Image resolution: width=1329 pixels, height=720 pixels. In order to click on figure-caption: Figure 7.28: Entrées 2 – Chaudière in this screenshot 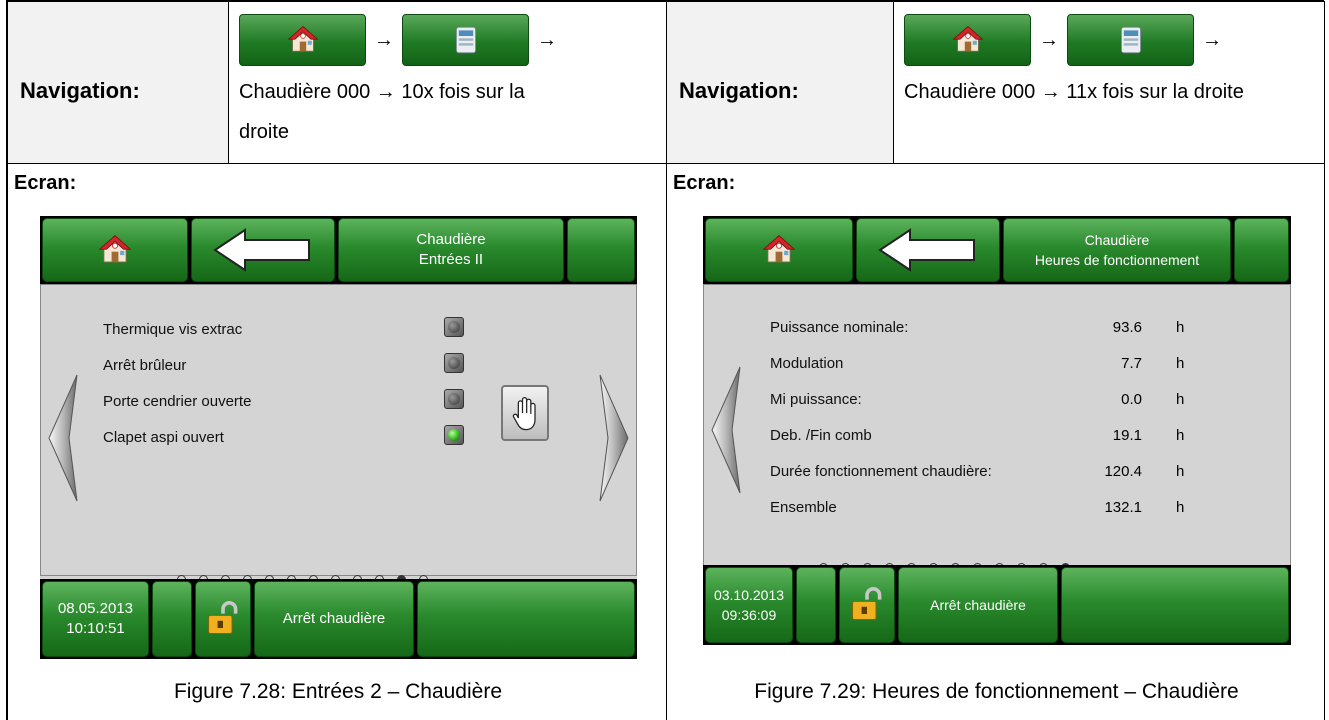, I will do `click(338, 691)`.